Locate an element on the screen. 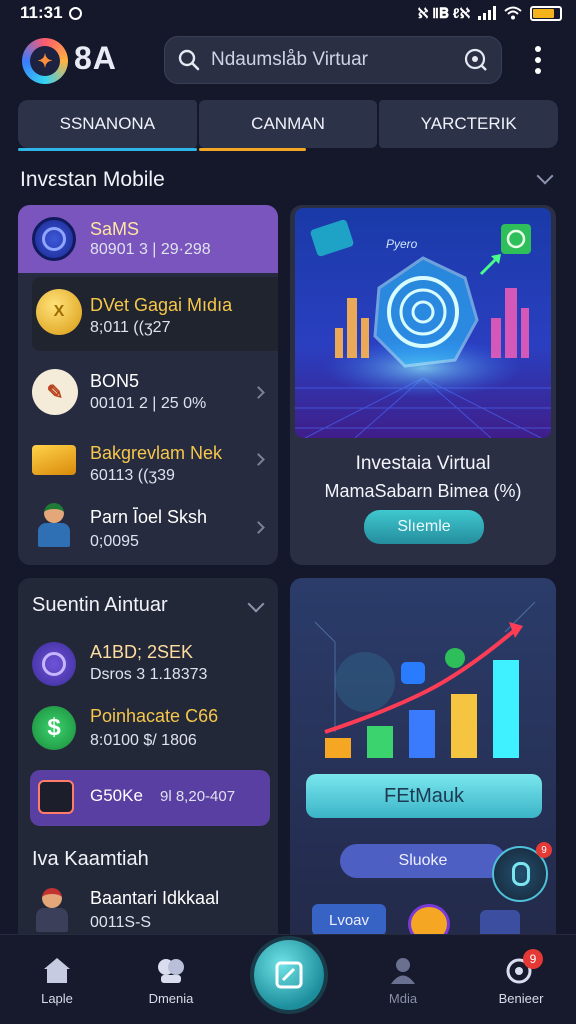 This screenshot has width=576, height=1024. tab-canman: CANMAN is located at coordinates (288, 125).